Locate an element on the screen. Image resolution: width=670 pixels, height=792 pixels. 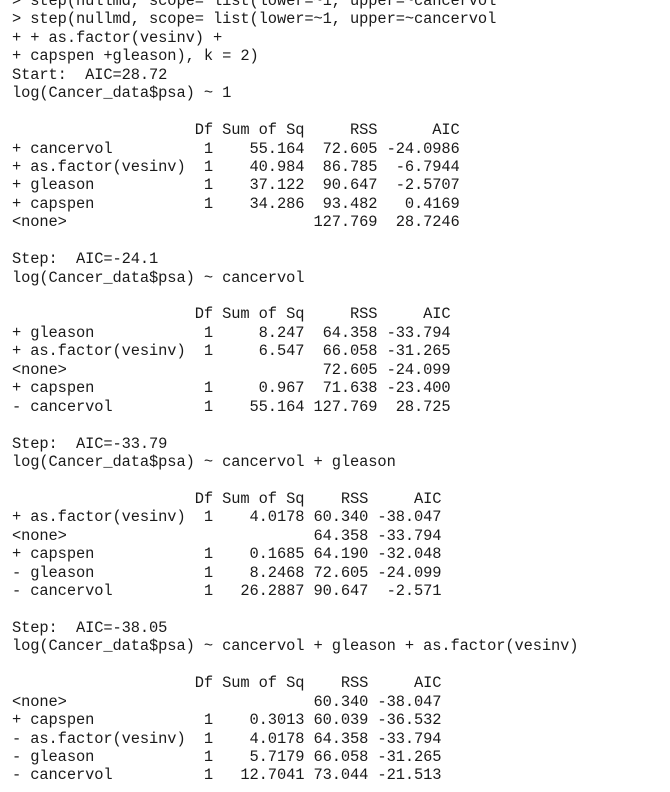
table-row: + capspen 1 34.286 93.482 0.4169 is located at coordinates (236, 203).